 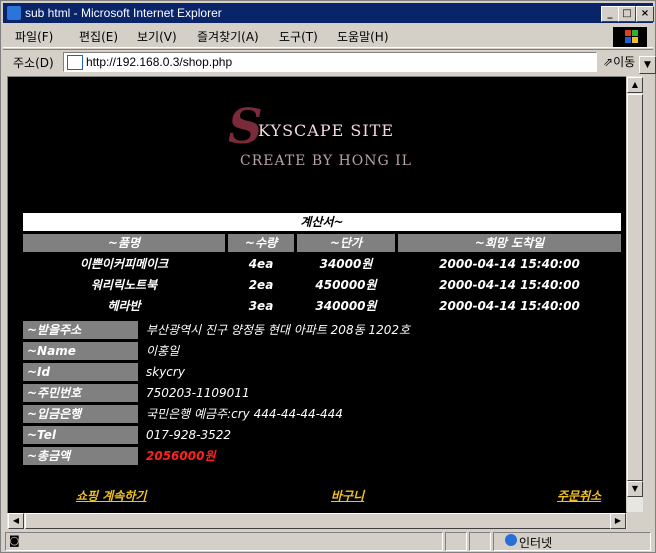 I want to click on go-label: 이동, so click(x=624, y=62).